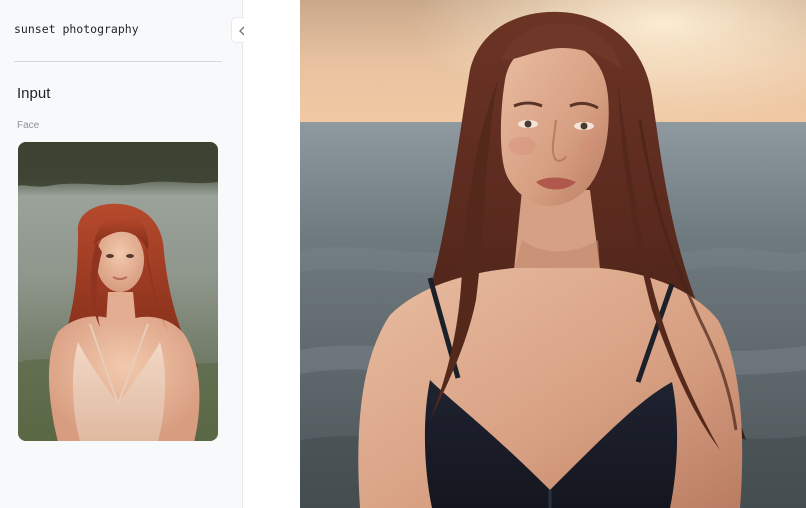 The height and width of the screenshot is (508, 806). Describe the element at coordinates (34, 93) in the screenshot. I see `input-section-title: Input` at that location.